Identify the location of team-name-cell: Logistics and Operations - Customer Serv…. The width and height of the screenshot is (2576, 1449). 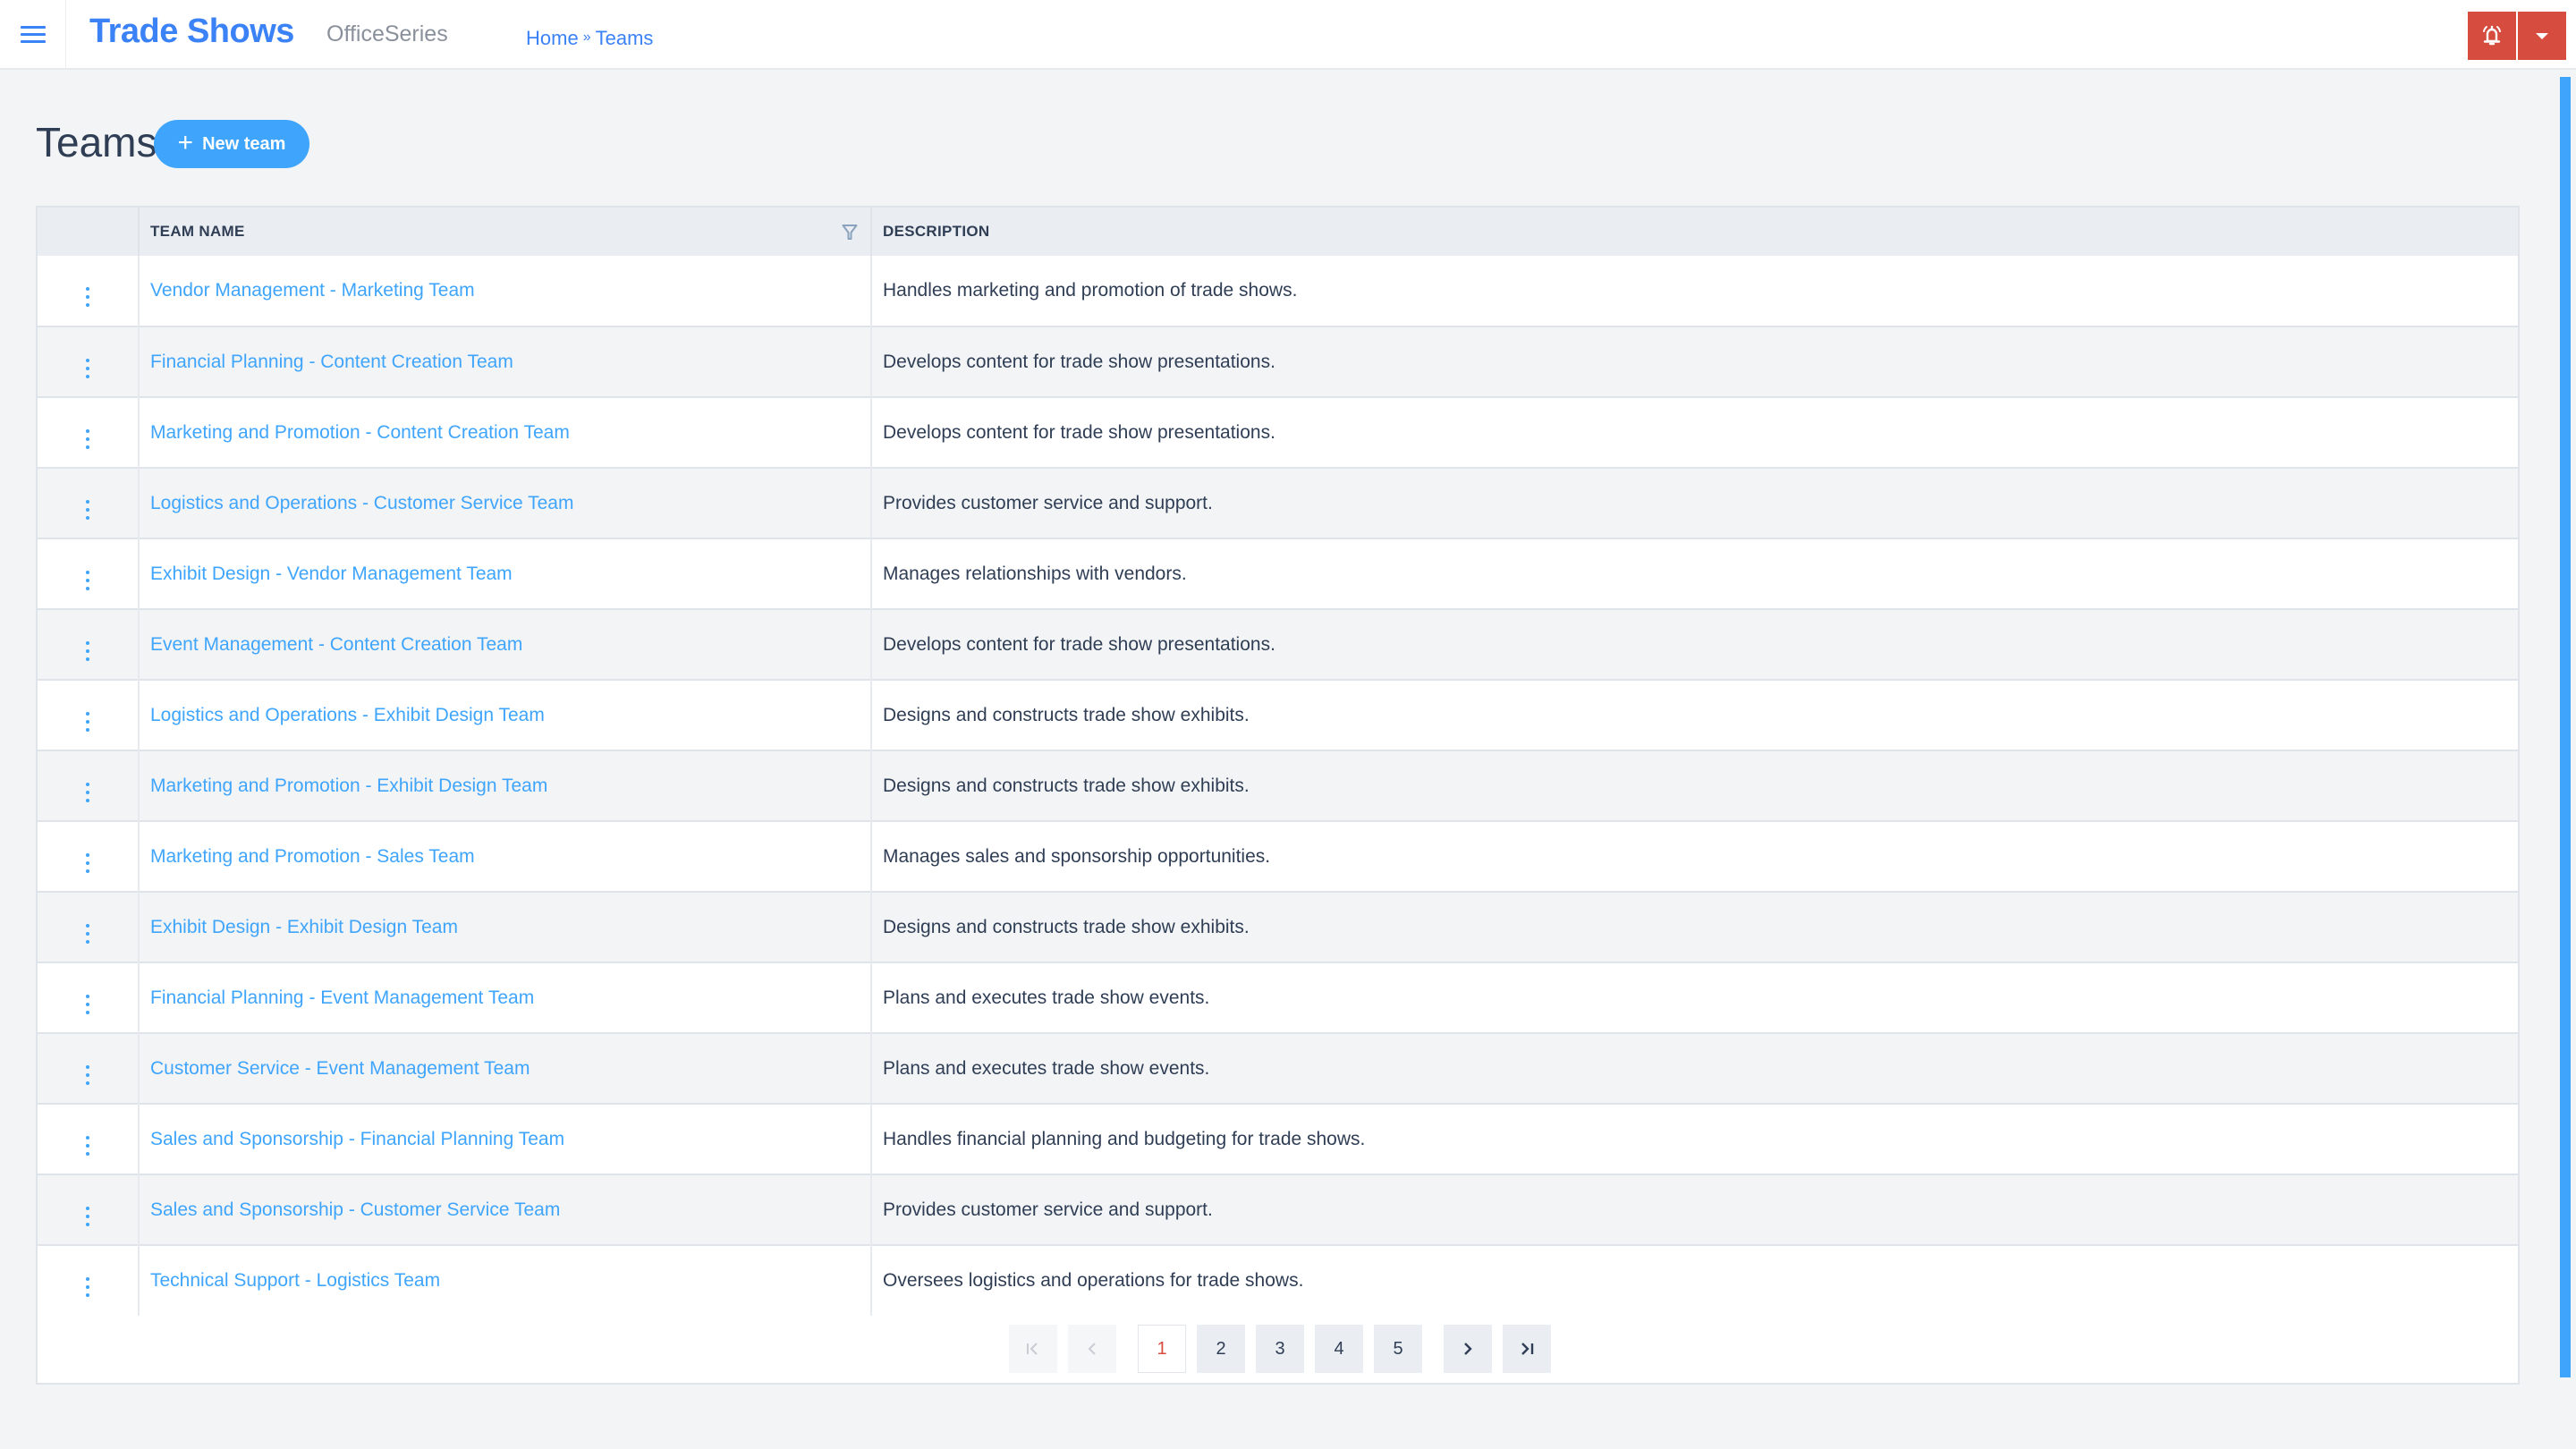
(505, 502).